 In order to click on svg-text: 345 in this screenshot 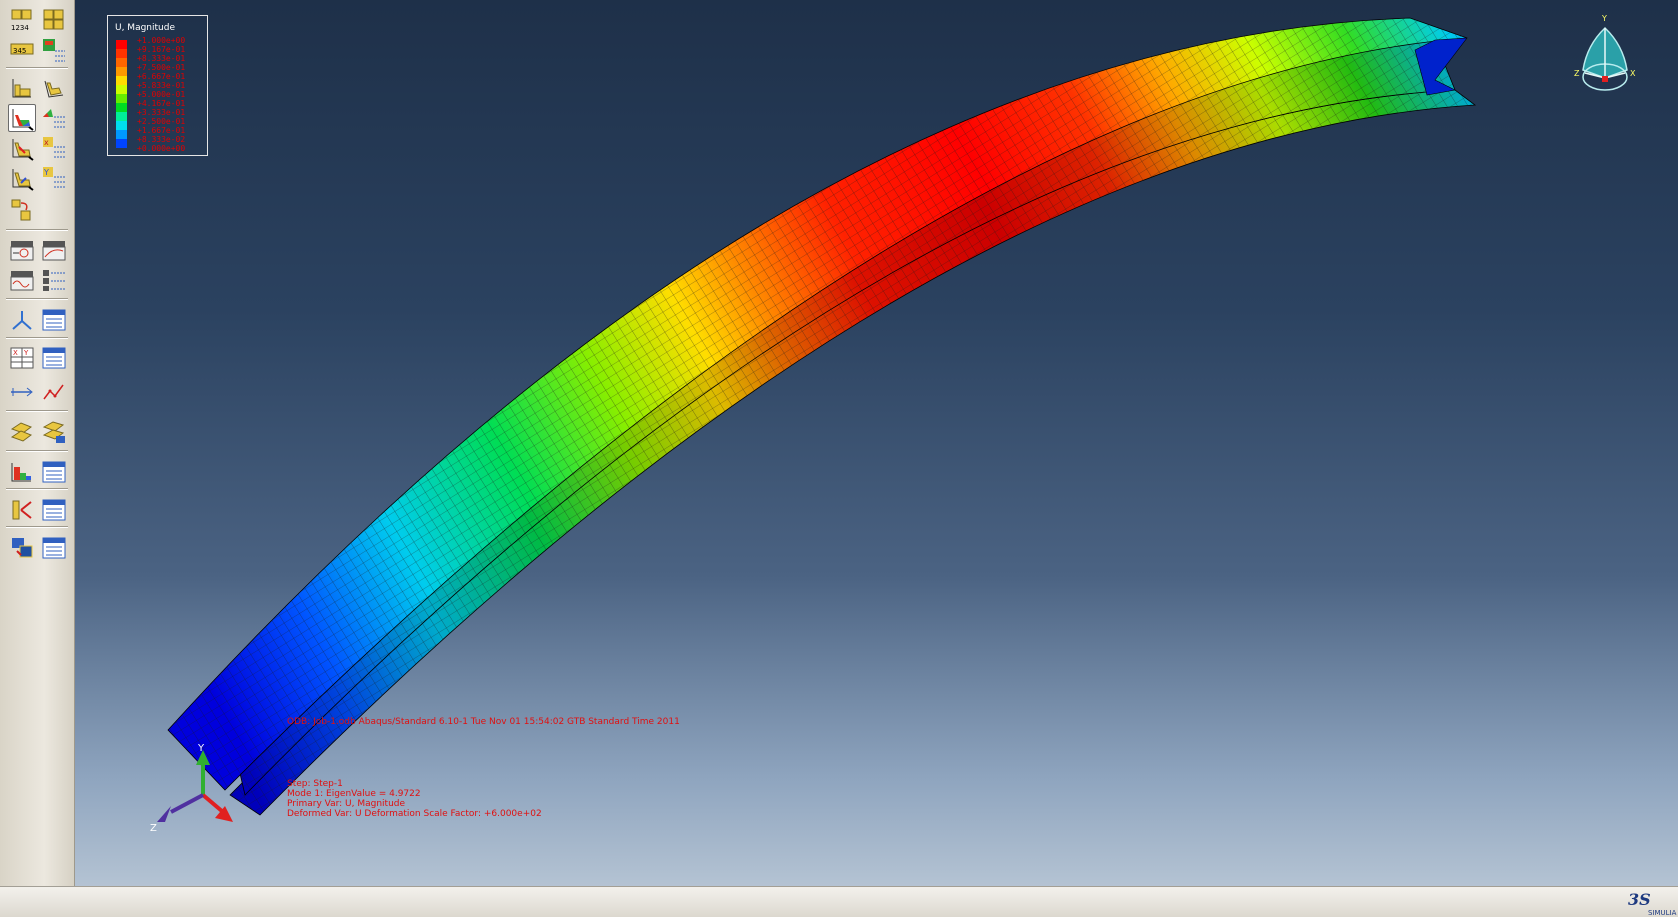, I will do `click(19, 51)`.